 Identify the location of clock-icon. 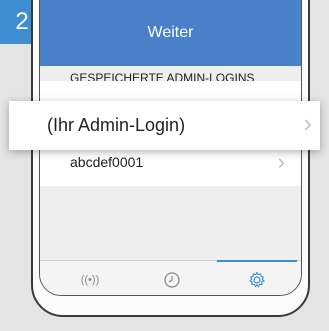
(172, 279).